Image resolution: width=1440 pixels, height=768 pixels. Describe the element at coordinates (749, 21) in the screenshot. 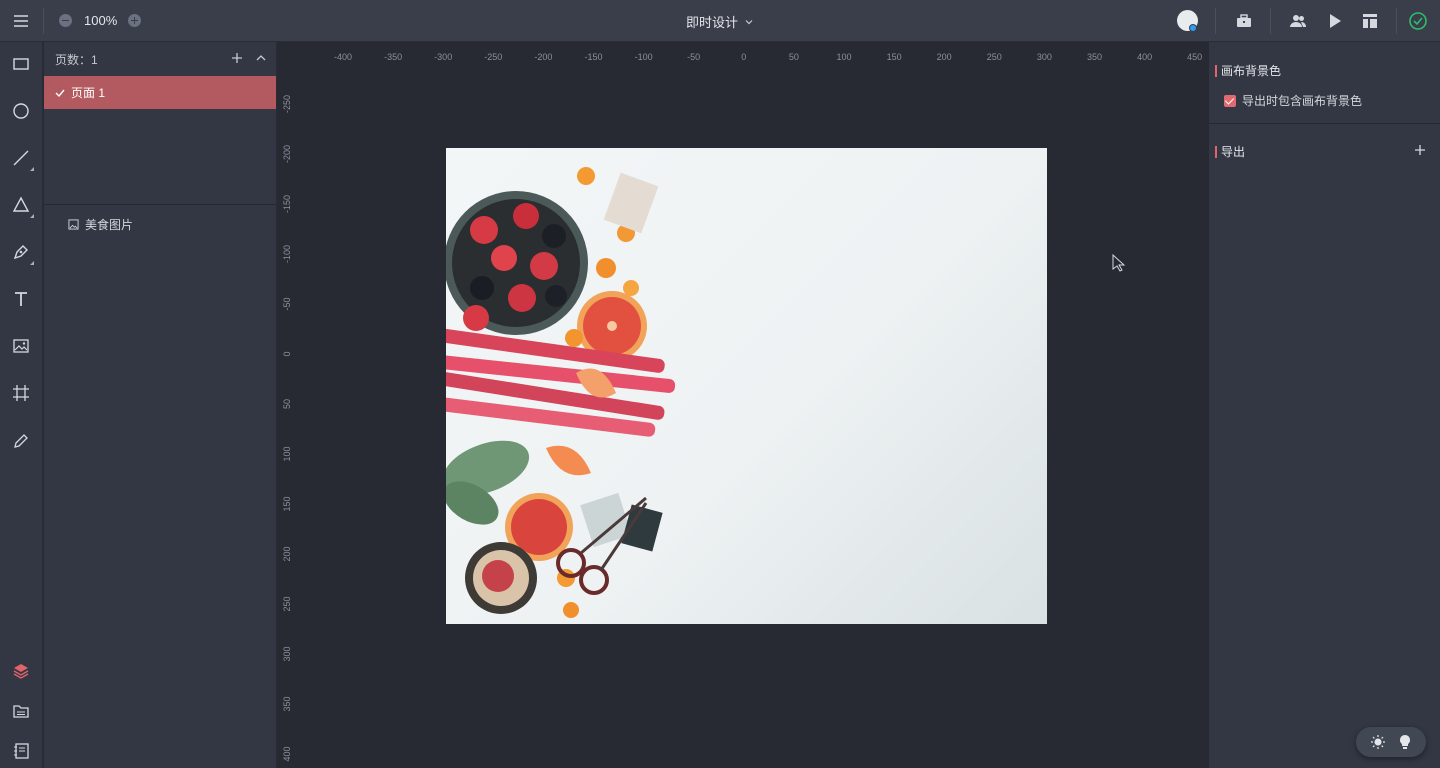

I see `chevron-down-icon` at that location.